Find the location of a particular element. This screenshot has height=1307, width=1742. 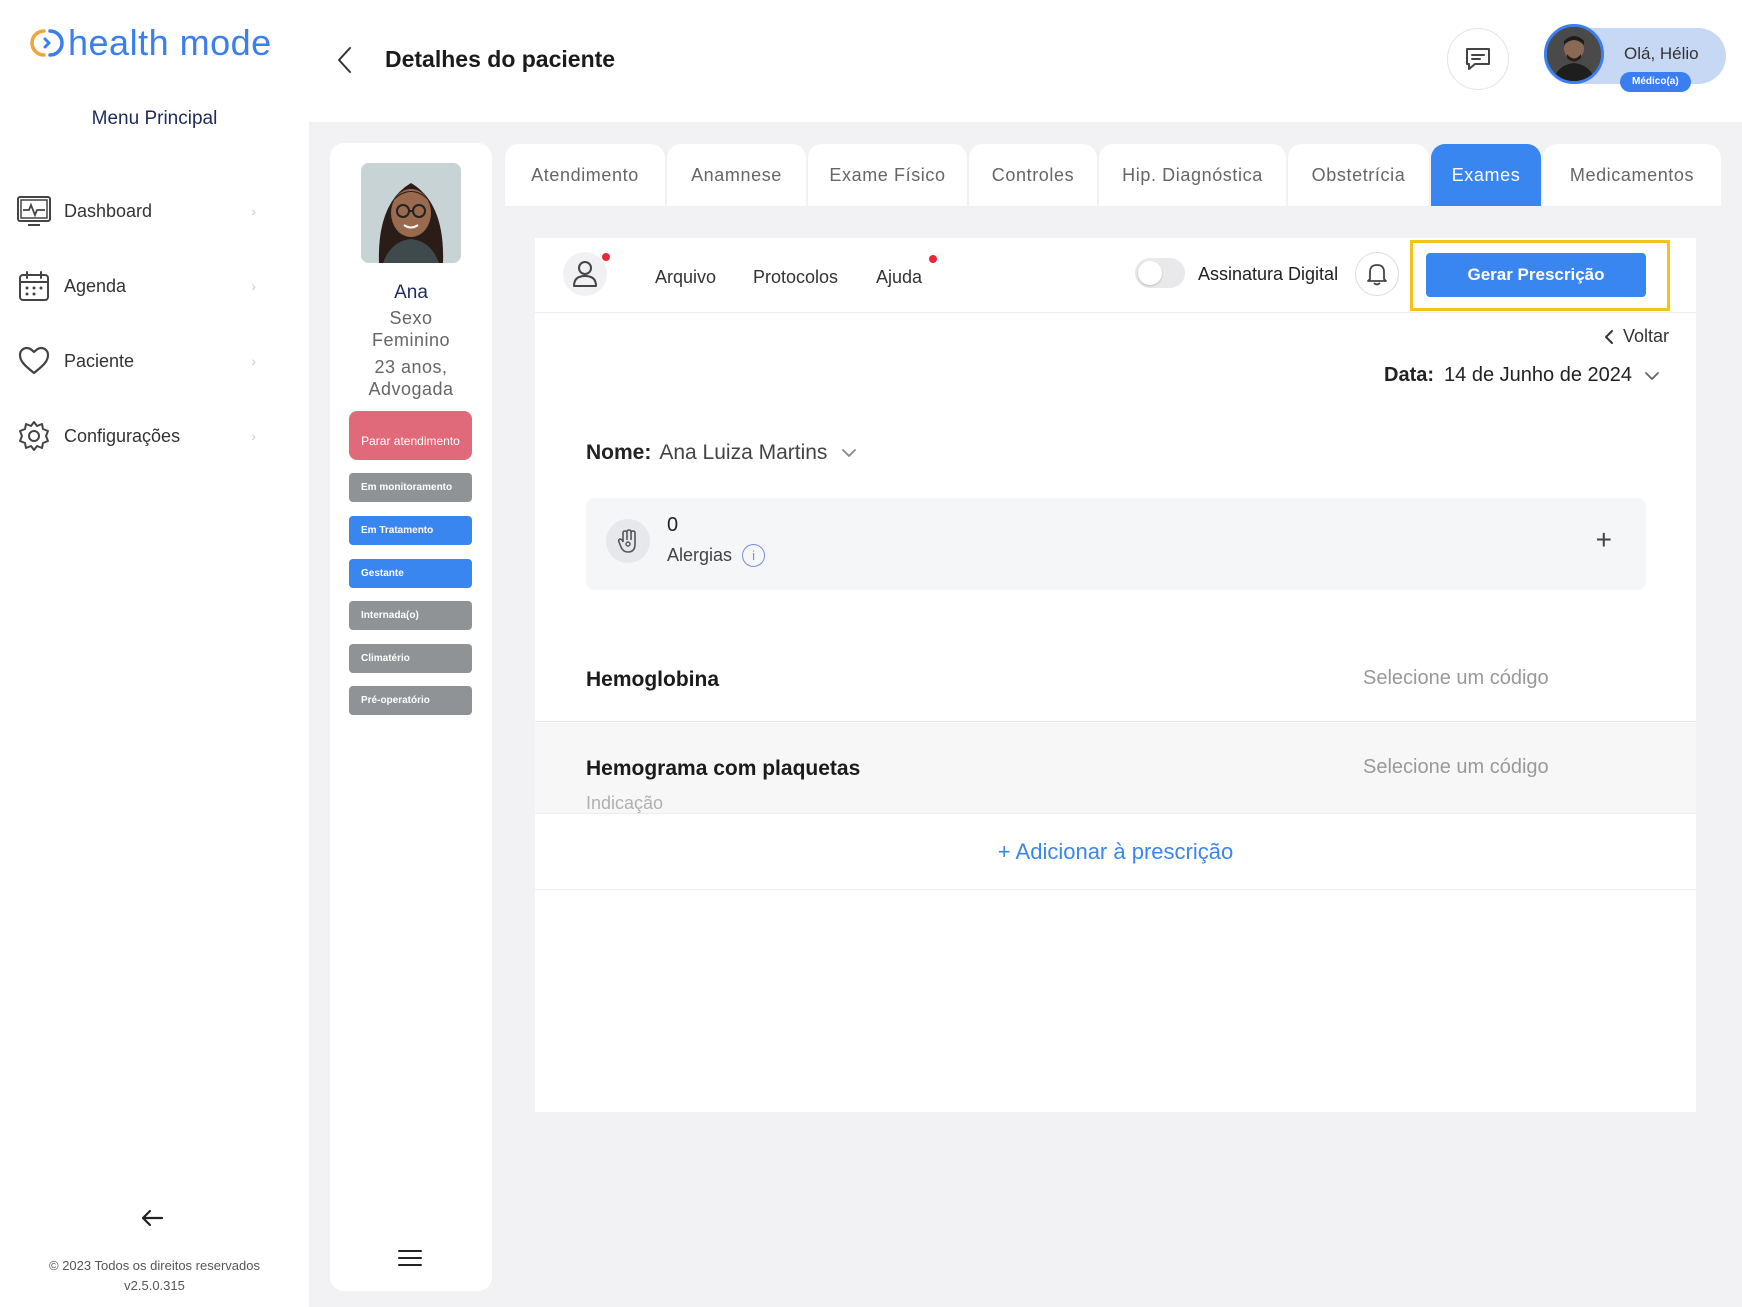

tab-obstetricia: Obstetrícia is located at coordinates (1358, 175).